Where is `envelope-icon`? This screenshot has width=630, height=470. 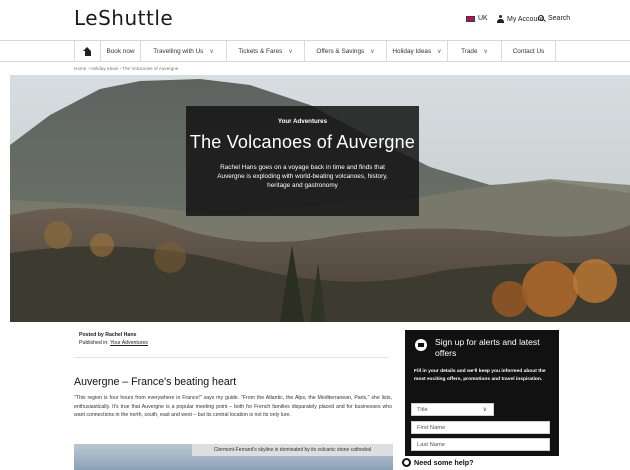
envelope-icon is located at coordinates (421, 345).